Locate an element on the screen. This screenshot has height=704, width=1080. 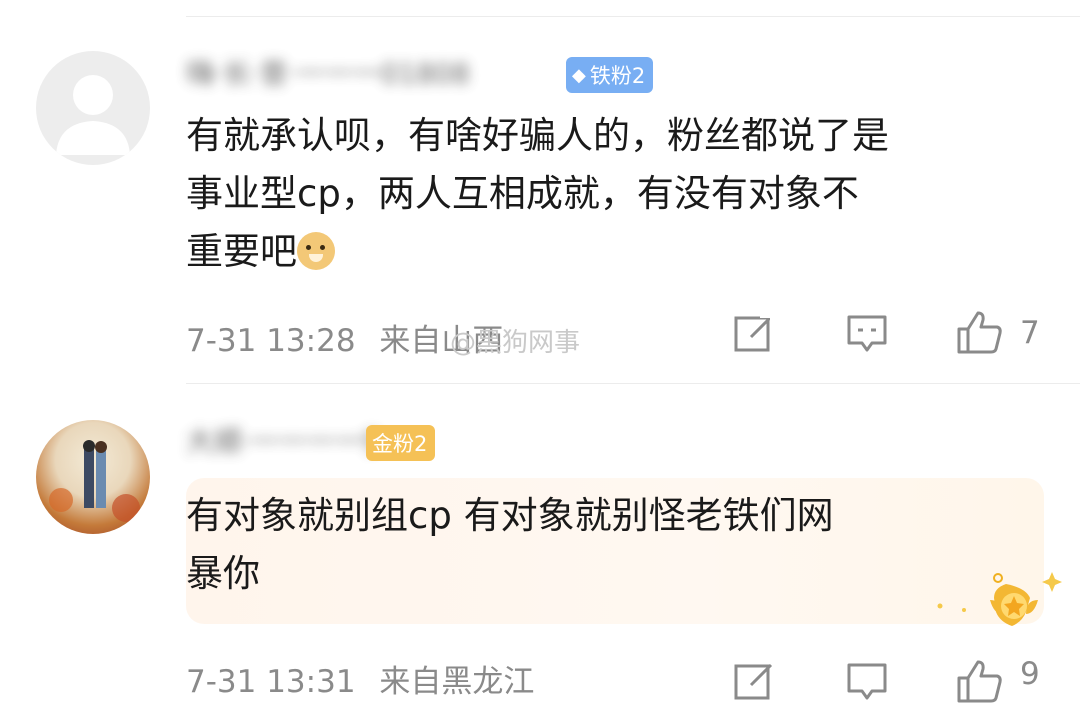
timestamp: 7-31 13:31 is located at coordinates (271, 682).